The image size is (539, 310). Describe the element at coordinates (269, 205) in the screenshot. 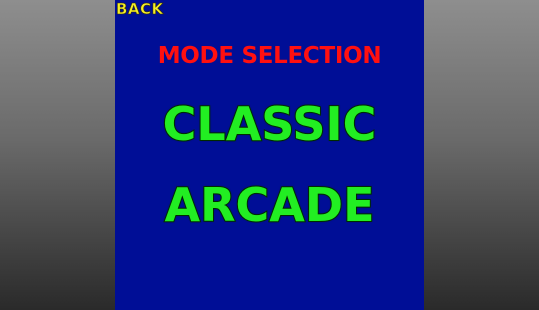

I see `arcade-mode-button: ARCADE` at that location.